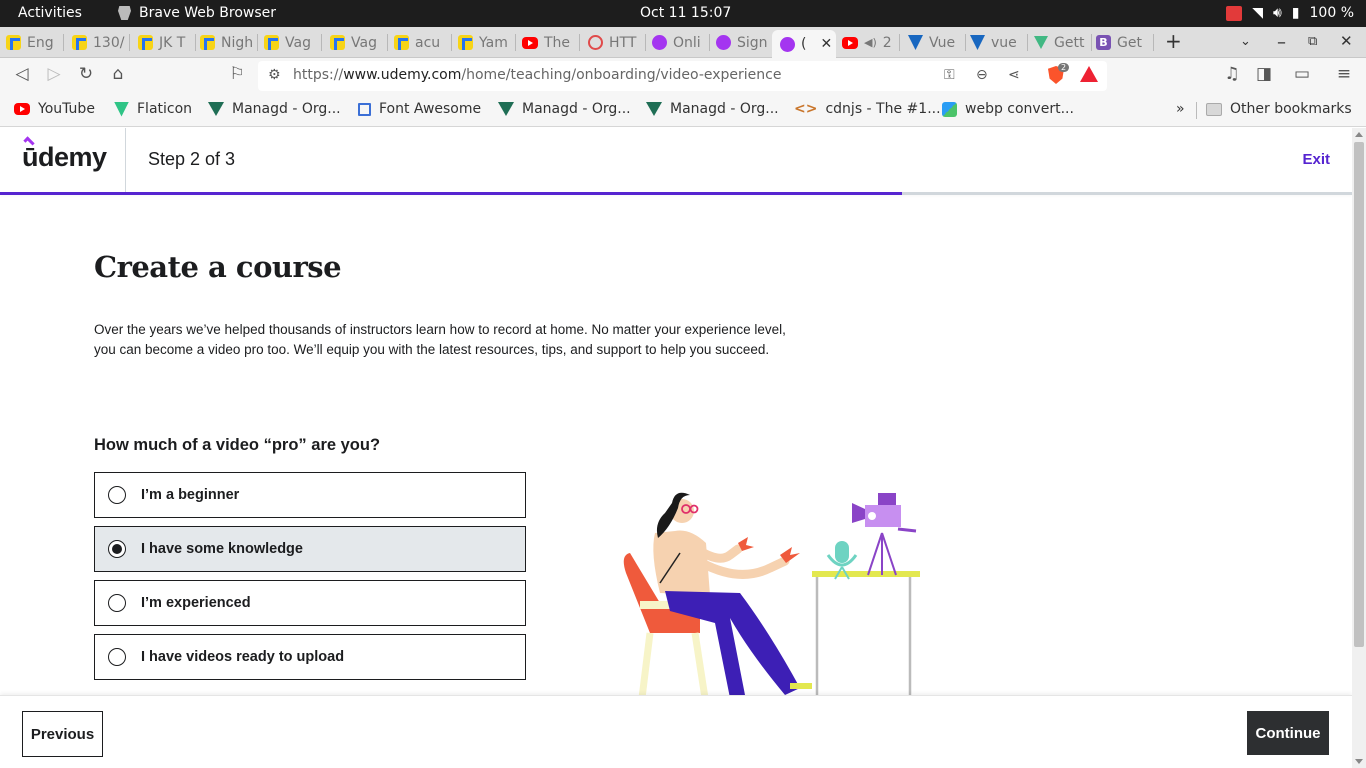 Image resolution: width=1366 pixels, height=768 pixels. I want to click on app-menu: Brave Web Browser, so click(197, 13).